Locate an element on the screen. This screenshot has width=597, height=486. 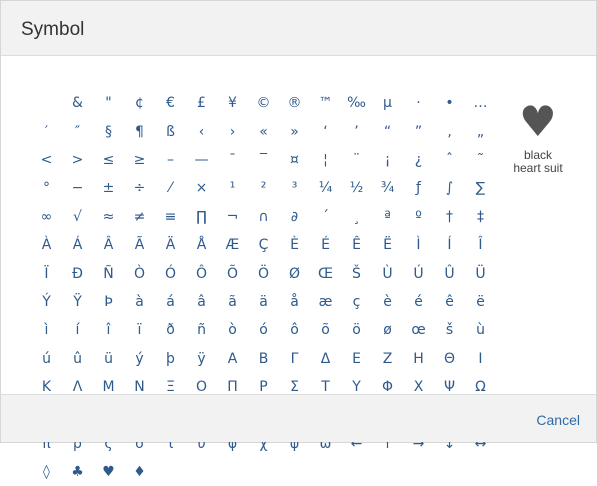
symbol-cell: Ë is located at coordinates (387, 245).